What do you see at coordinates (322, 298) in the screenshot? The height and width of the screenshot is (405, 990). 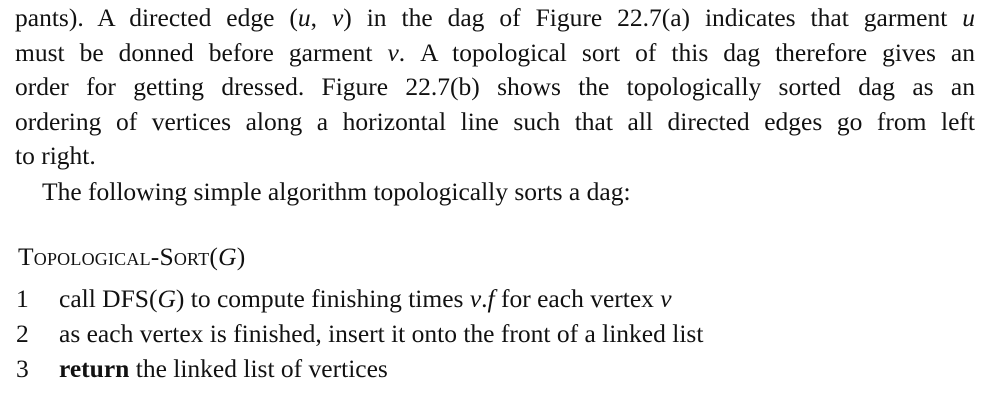 I see `finishing-times-text: ) to compute finishing times` at bounding box center [322, 298].